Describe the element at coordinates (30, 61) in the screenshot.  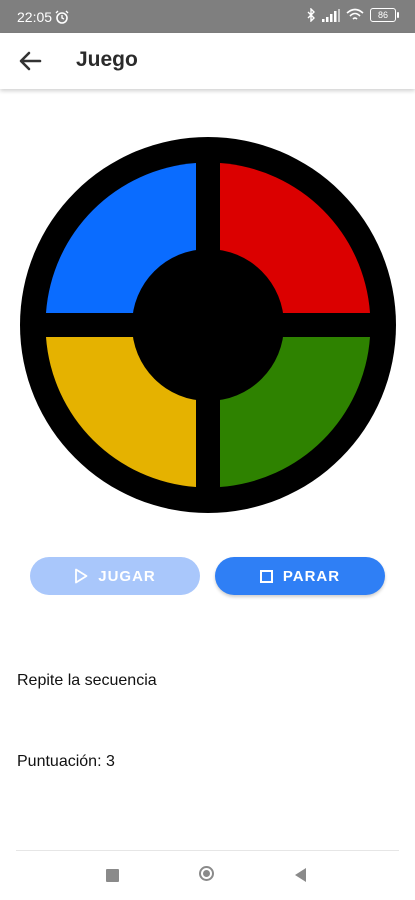
I see `back-arrow-icon` at that location.